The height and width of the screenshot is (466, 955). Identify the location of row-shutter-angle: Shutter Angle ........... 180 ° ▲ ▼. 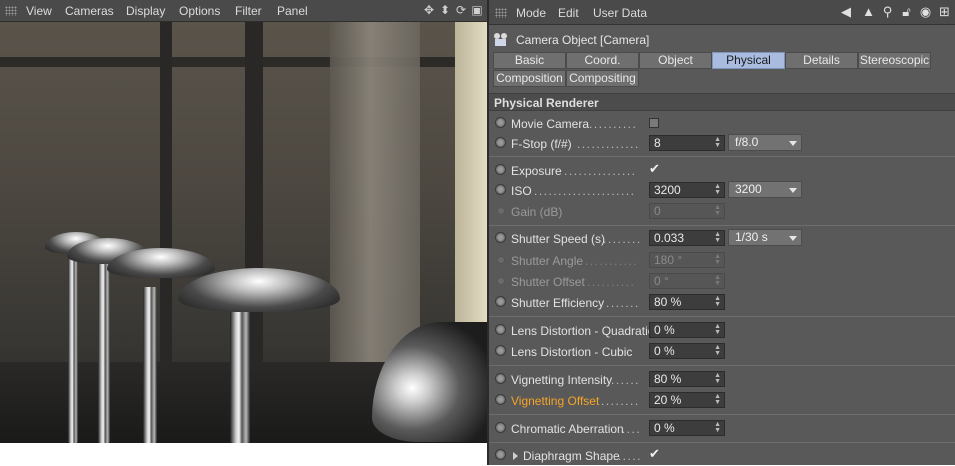
(722, 261).